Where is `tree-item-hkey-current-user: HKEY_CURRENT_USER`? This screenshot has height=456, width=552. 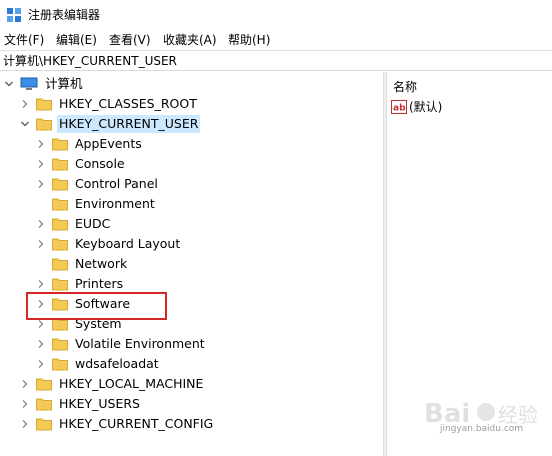 tree-item-hkey-current-user: HKEY_CURRENT_USER is located at coordinates (110, 124).